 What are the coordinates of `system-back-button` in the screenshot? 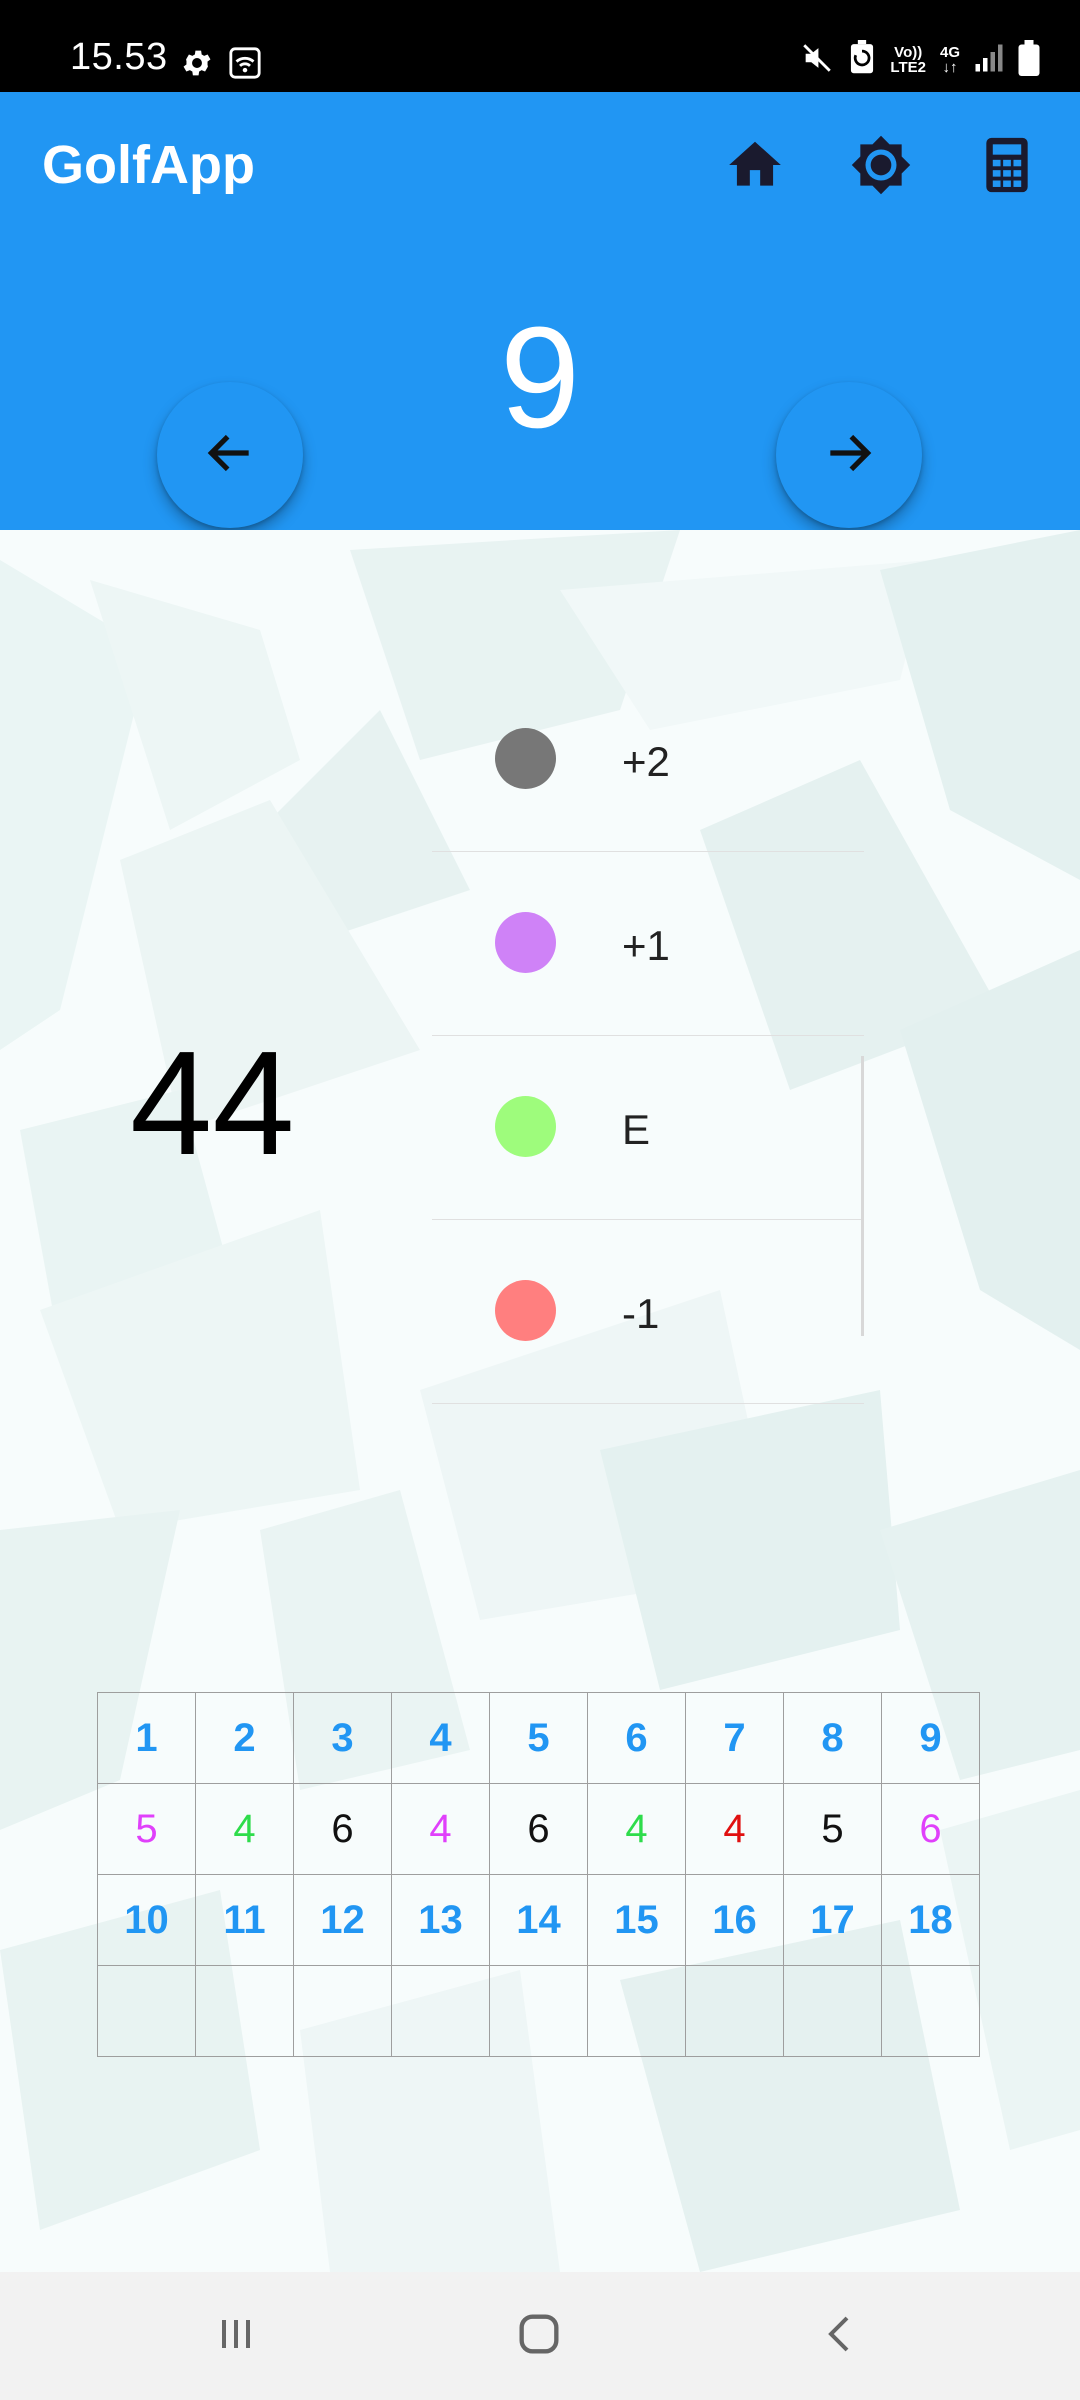 It's located at (841, 2336).